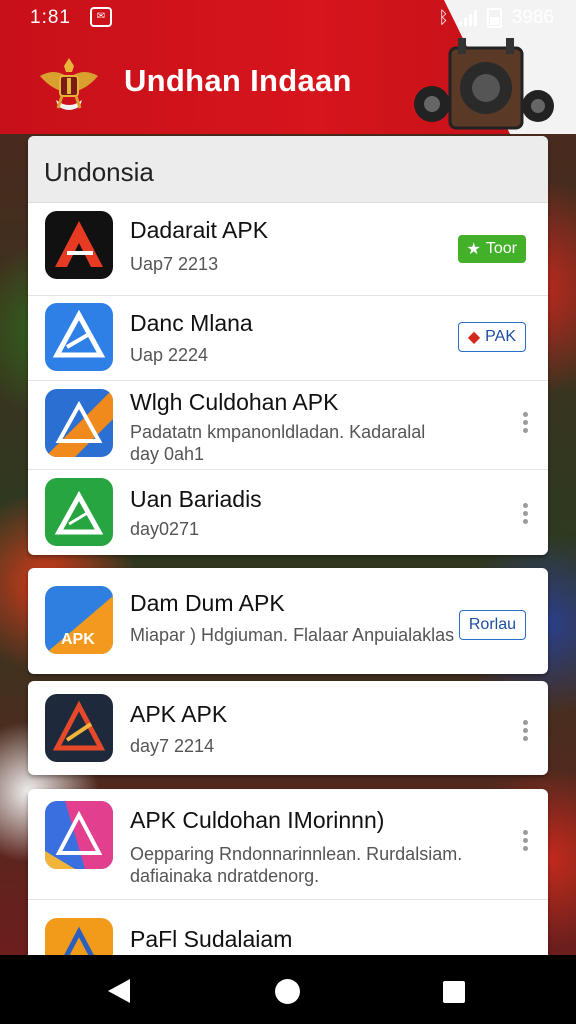  I want to click on signal-icon, so click(467, 18).